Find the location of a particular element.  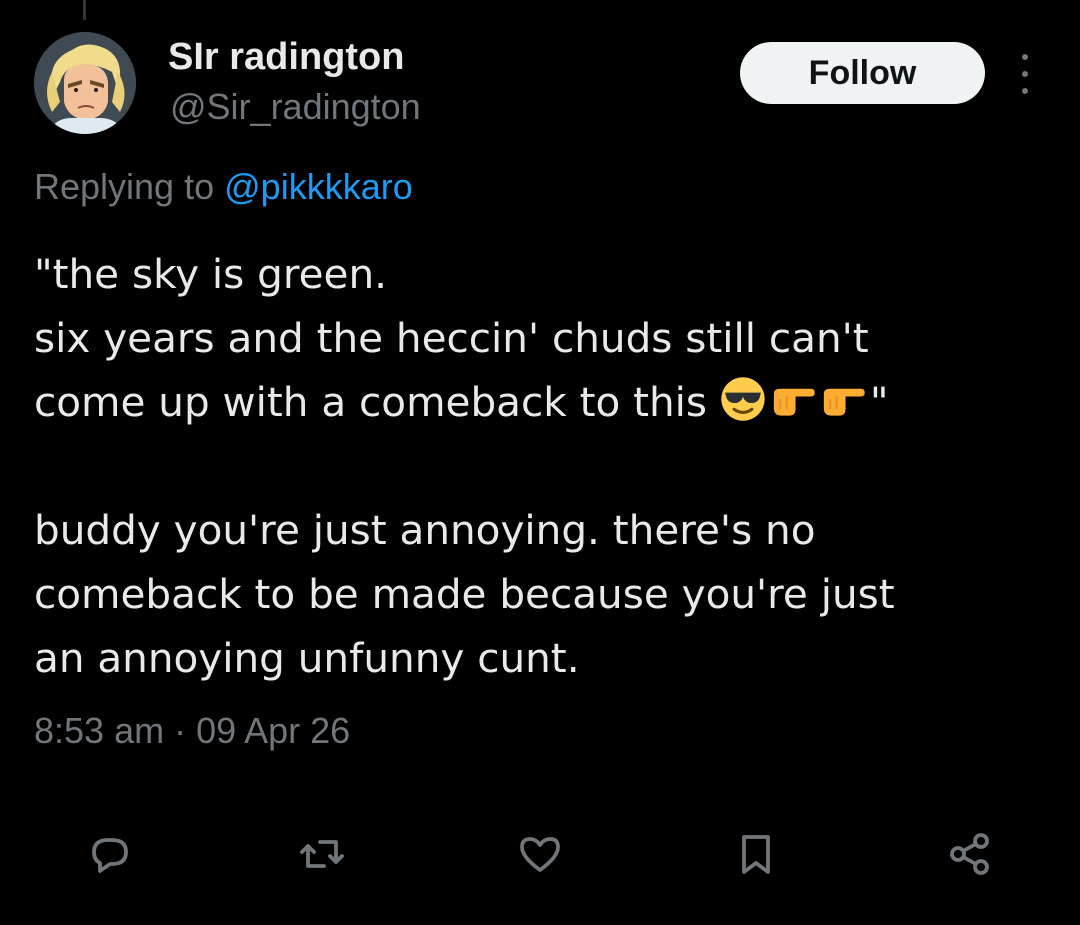

action-bar is located at coordinates (540, 854).